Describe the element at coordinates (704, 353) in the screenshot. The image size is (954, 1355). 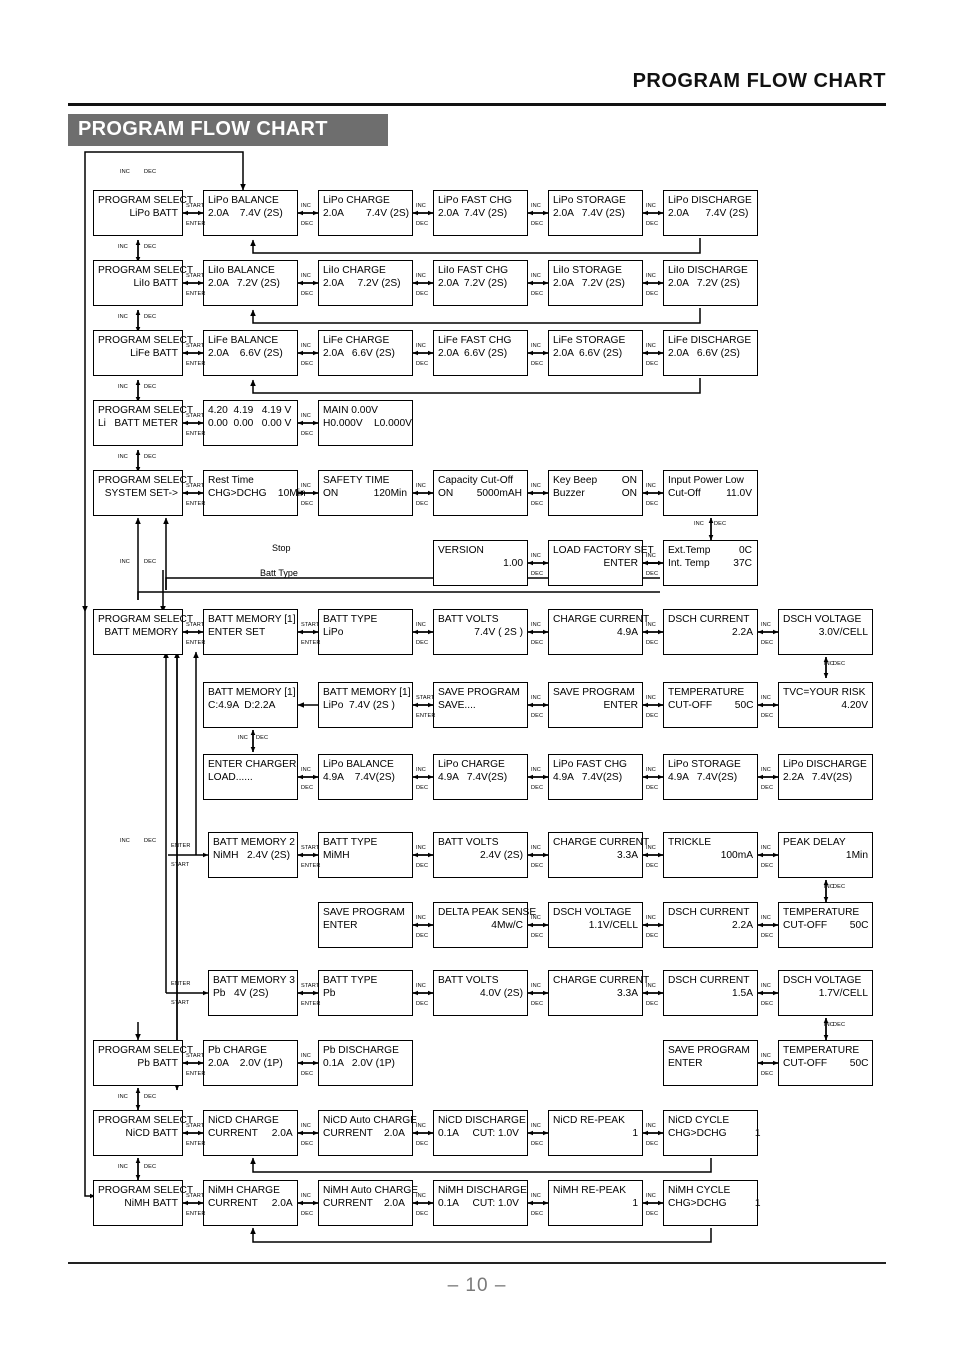
I see `lcd-line-2: 2.0A 6.6V (2S)` at that location.